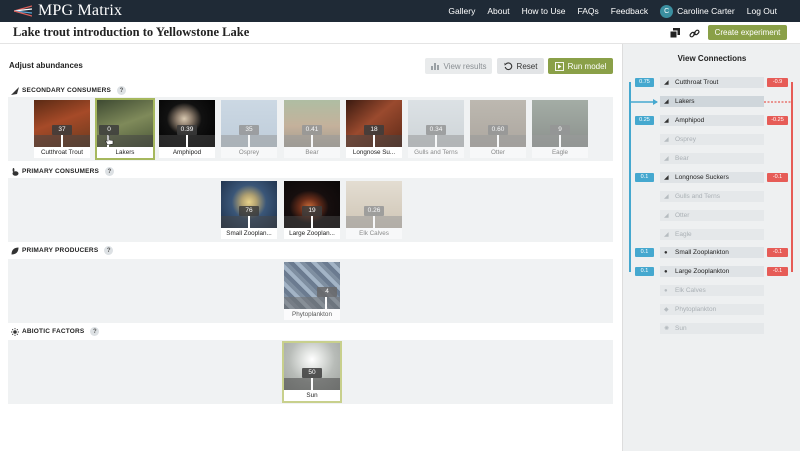 Image resolution: width=800 pixels, height=451 pixels. Describe the element at coordinates (125, 129) in the screenshot. I see `card-lakers: 0 Lakers` at that location.